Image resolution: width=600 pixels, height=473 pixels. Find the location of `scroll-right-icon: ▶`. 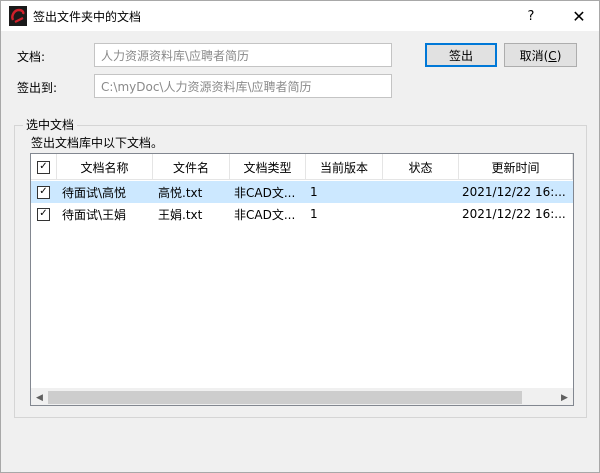

scroll-right-icon: ▶ is located at coordinates (564, 397).